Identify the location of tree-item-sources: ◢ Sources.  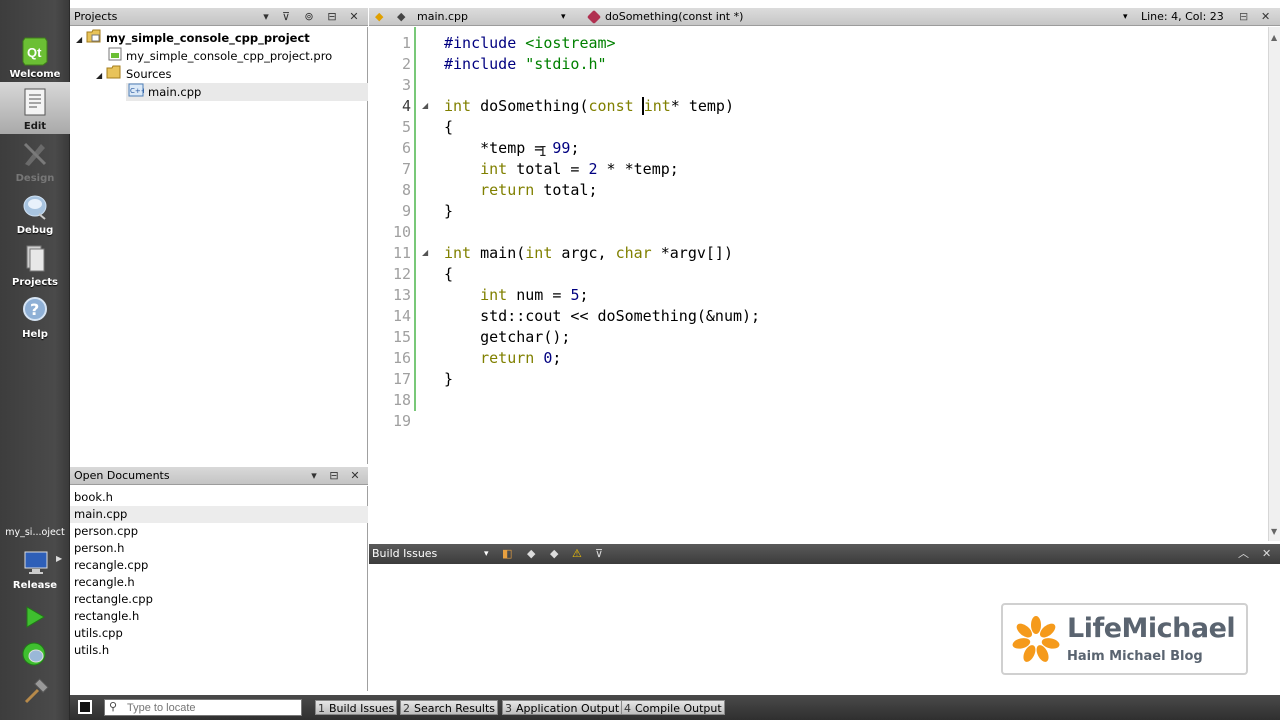
(134, 74).